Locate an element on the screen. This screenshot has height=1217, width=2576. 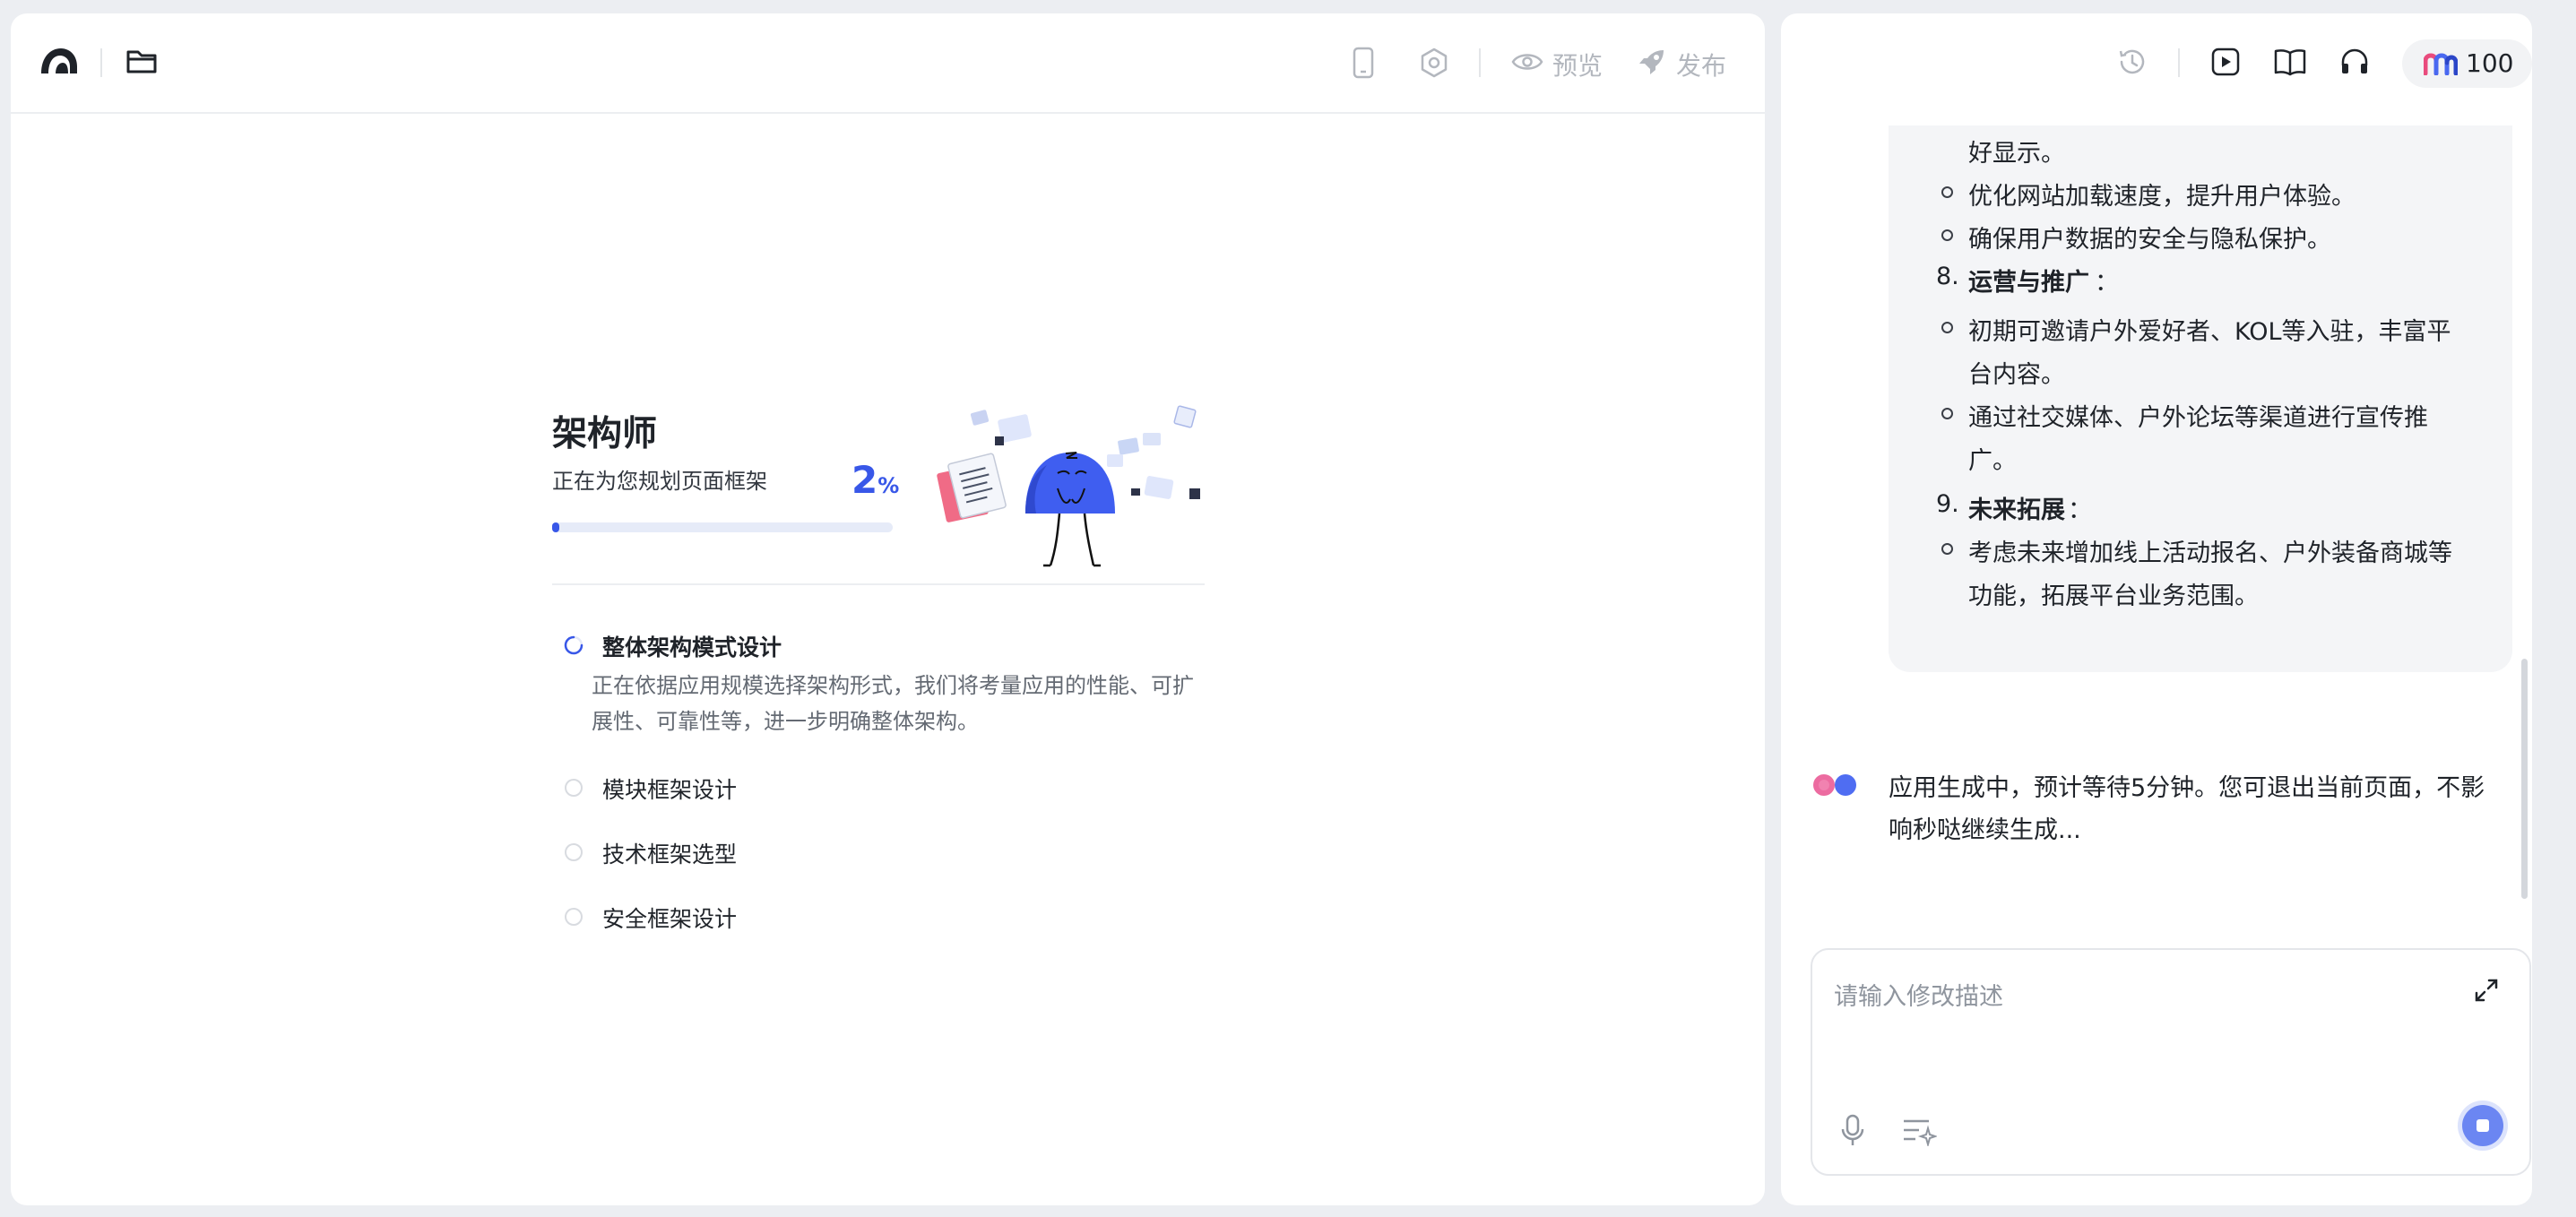
prompt-input: 请输入修改描述 is located at coordinates (1918, 994).